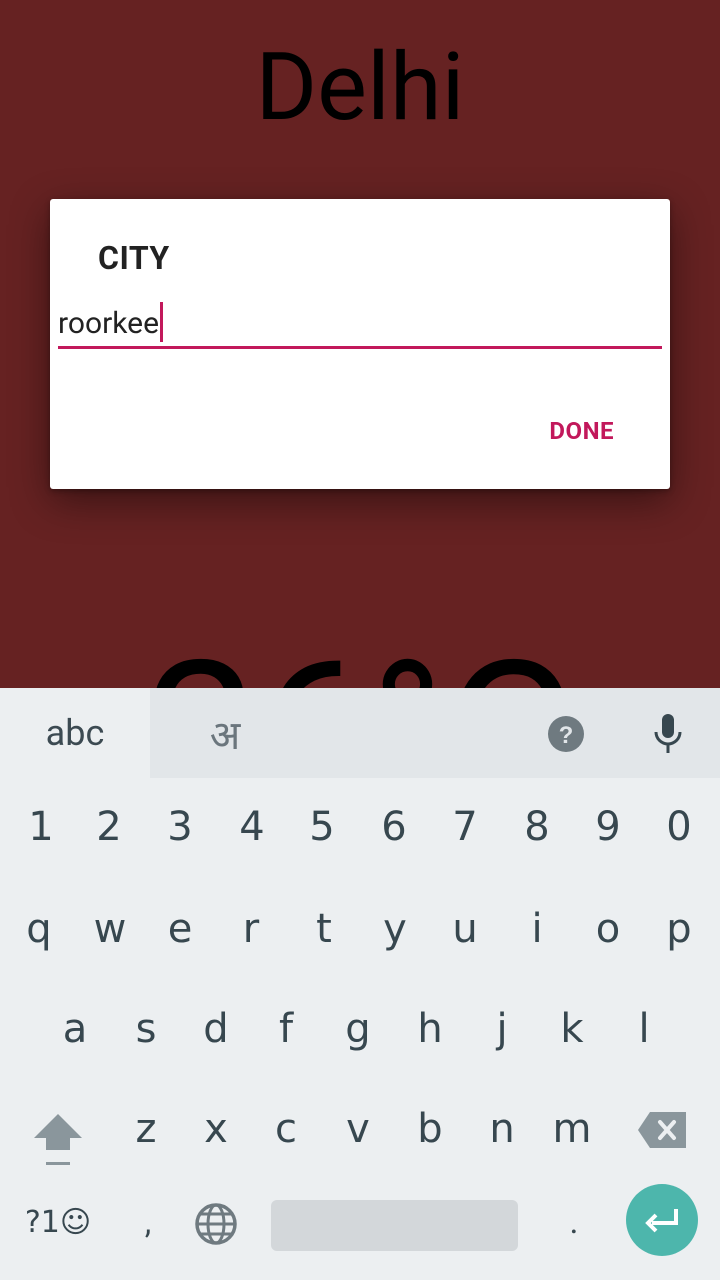  Describe the element at coordinates (110, 929) in the screenshot. I see `key-w: w` at that location.